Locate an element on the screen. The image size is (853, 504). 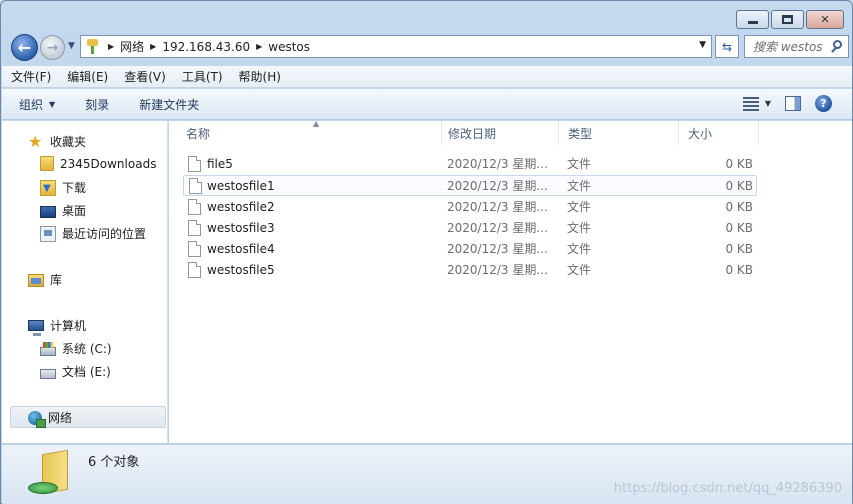
details-pane: 6 个对象 https://blog.csdn.net/qq_49286390 is located at coordinates (427, 474).